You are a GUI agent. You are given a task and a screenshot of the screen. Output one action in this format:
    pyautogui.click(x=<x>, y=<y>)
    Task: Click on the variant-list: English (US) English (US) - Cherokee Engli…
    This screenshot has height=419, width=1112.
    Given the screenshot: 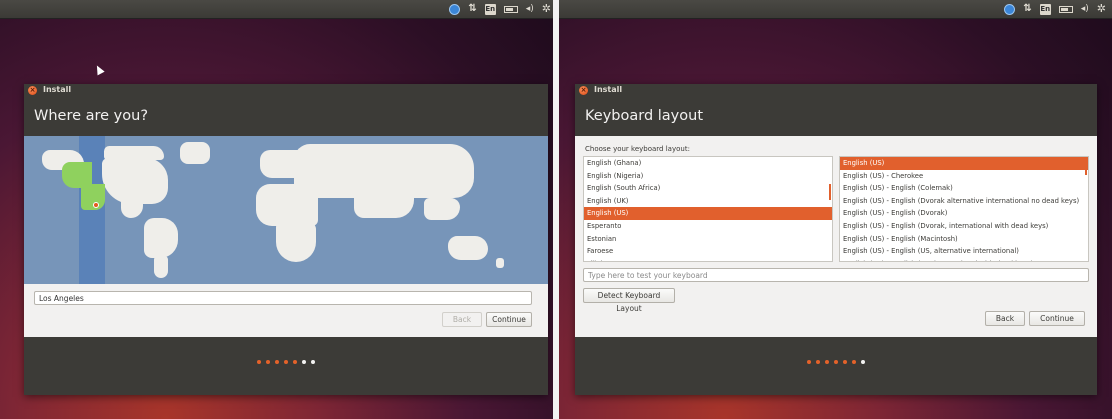 What is the action you would take?
    pyautogui.click(x=964, y=209)
    